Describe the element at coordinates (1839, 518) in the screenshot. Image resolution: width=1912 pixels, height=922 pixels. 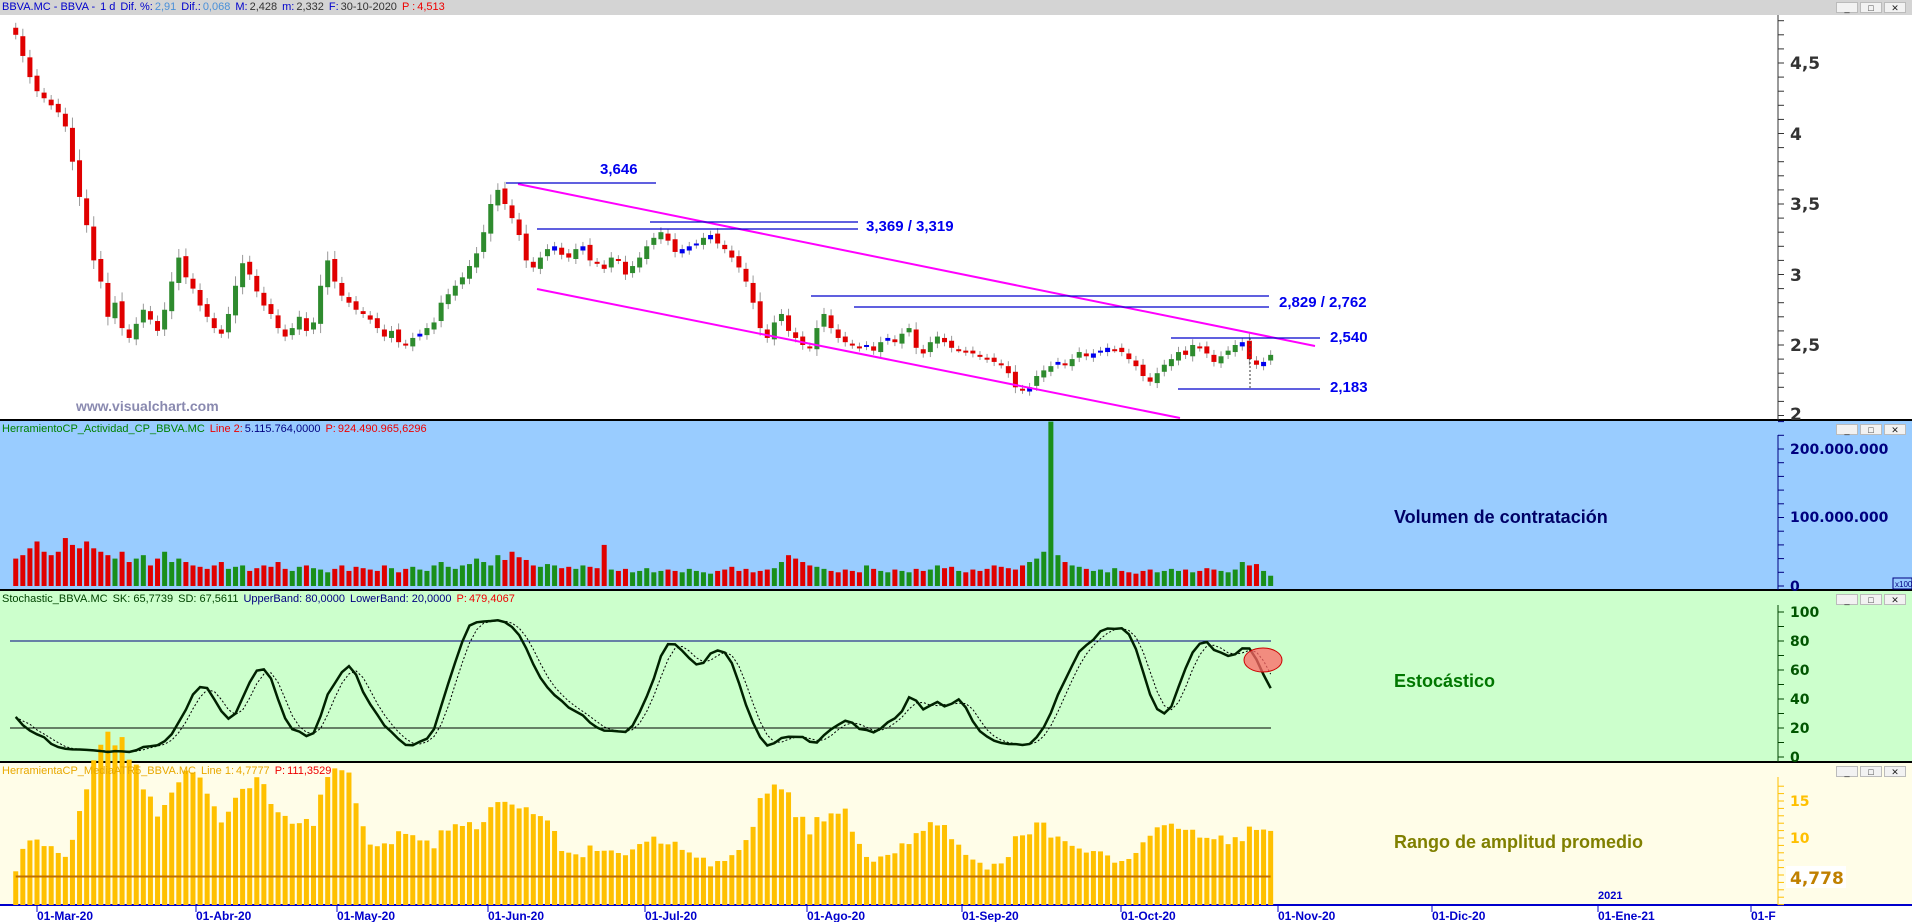
I see `volume-tick-label: 100.000.000` at that location.